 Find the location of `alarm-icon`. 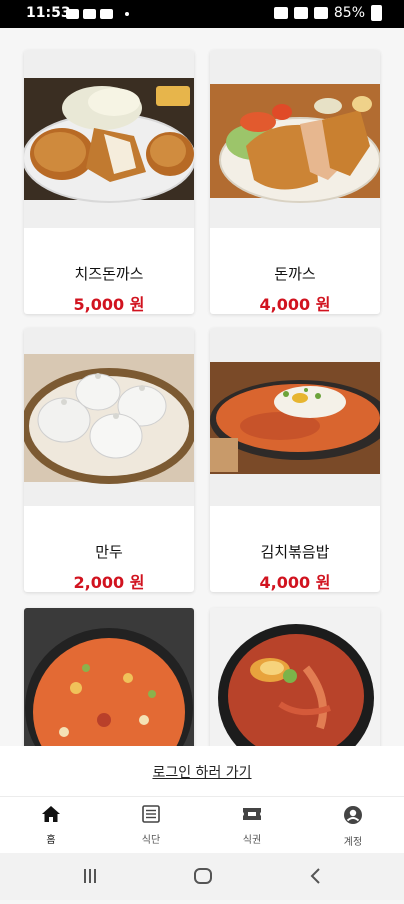

alarm-icon is located at coordinates (280, 13).